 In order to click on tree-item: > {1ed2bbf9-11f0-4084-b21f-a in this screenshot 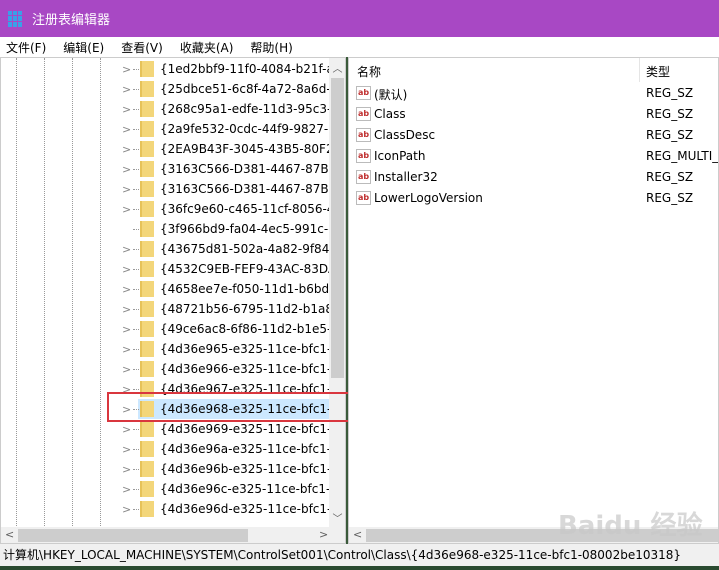, I will do `click(167, 69)`.